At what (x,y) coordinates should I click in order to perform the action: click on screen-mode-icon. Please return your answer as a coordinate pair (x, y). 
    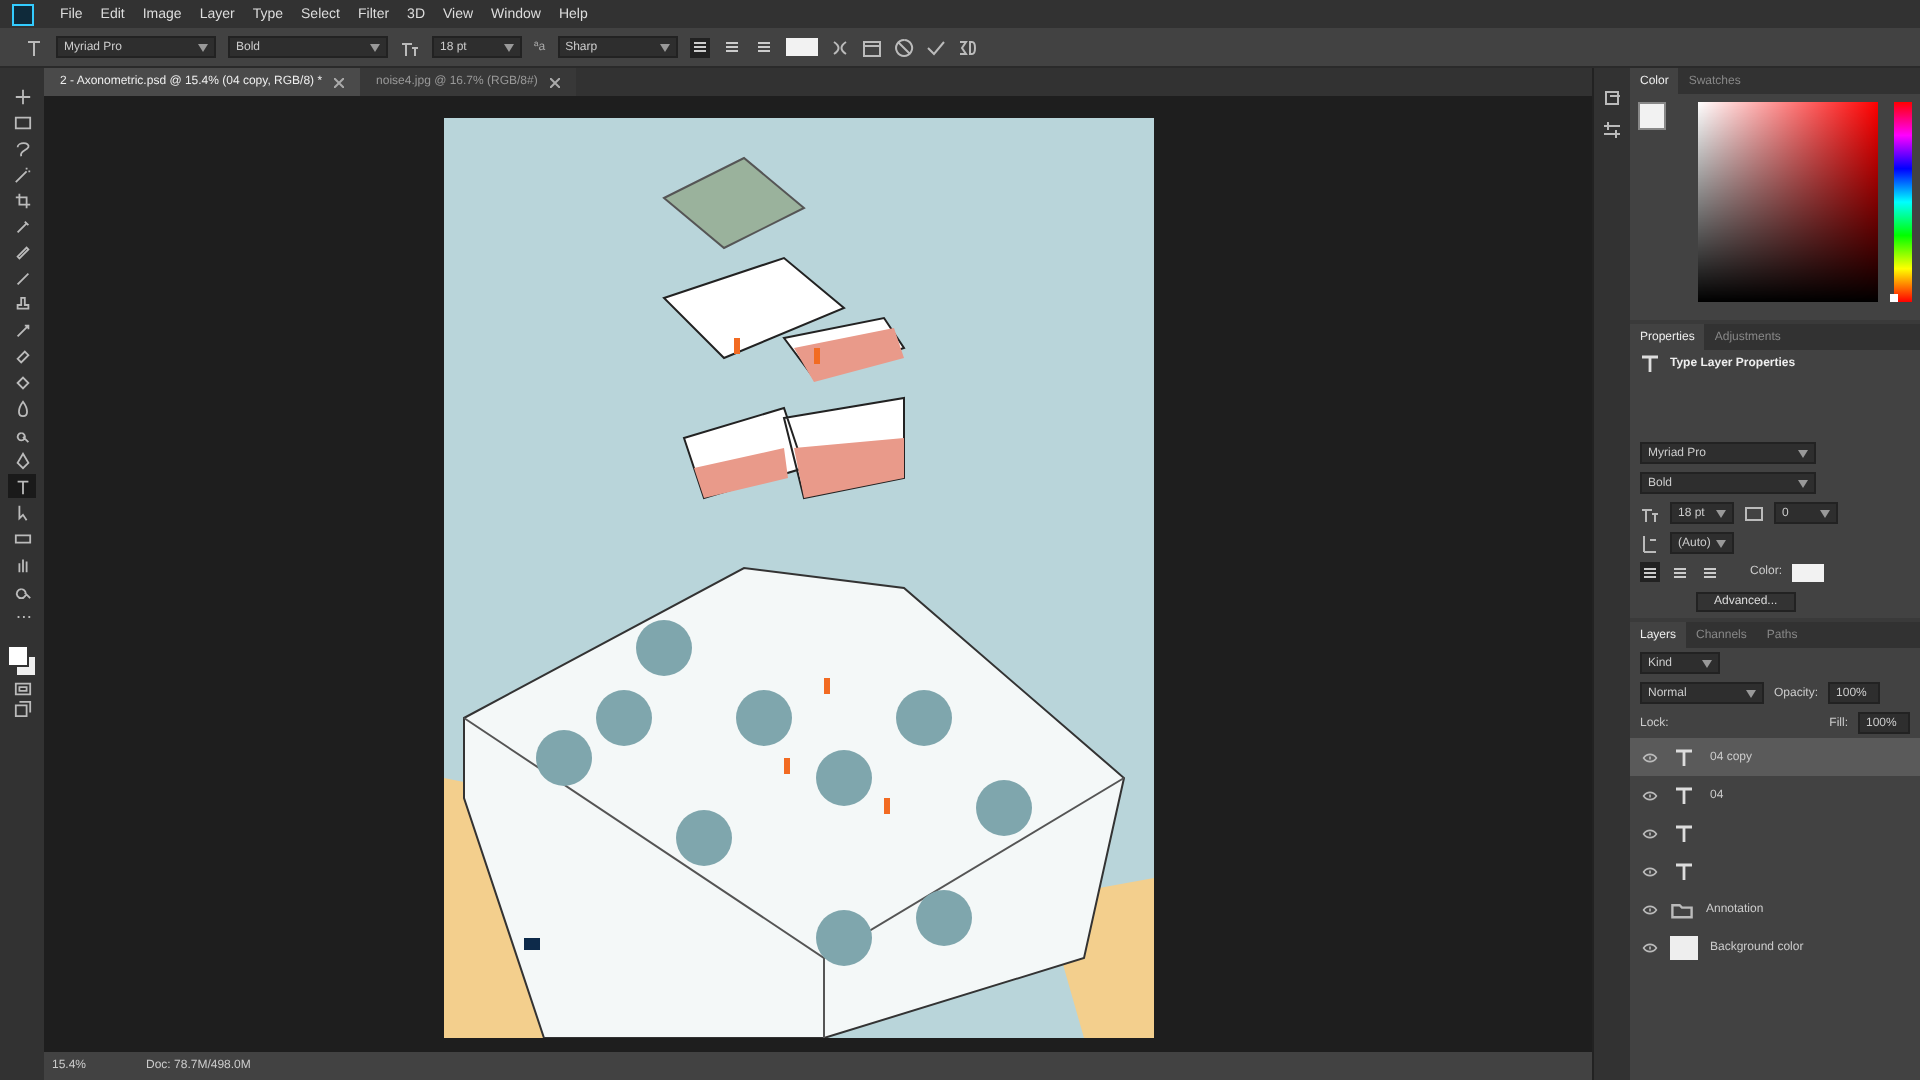
    Looking at the image, I should click on (22, 709).